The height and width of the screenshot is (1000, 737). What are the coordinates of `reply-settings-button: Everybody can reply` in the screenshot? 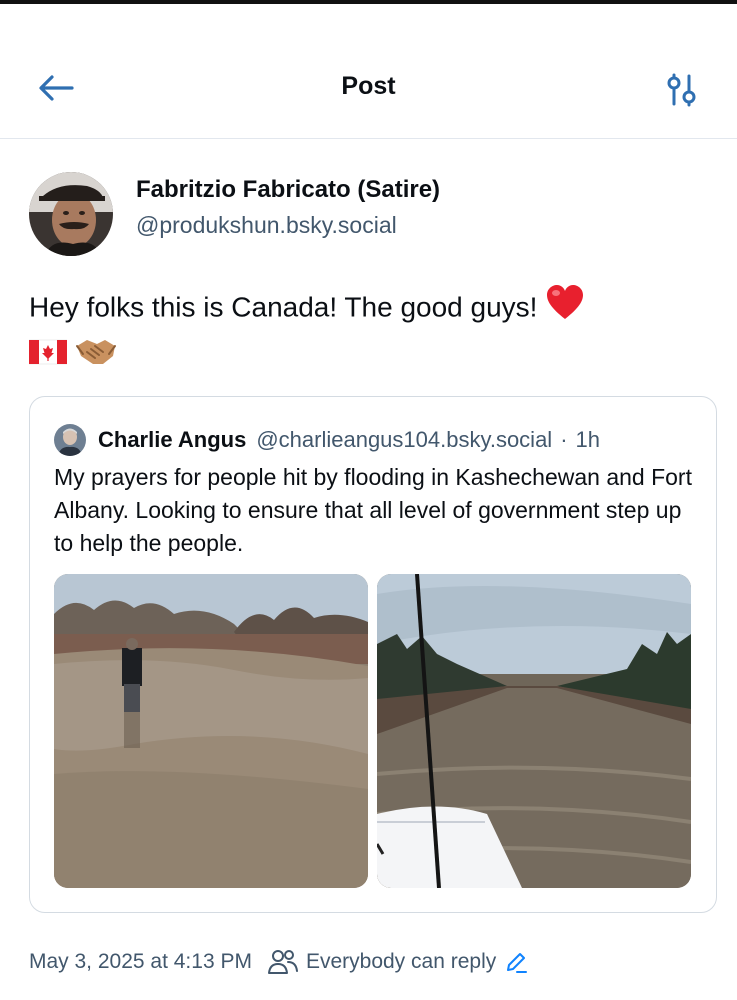 It's located at (397, 962).